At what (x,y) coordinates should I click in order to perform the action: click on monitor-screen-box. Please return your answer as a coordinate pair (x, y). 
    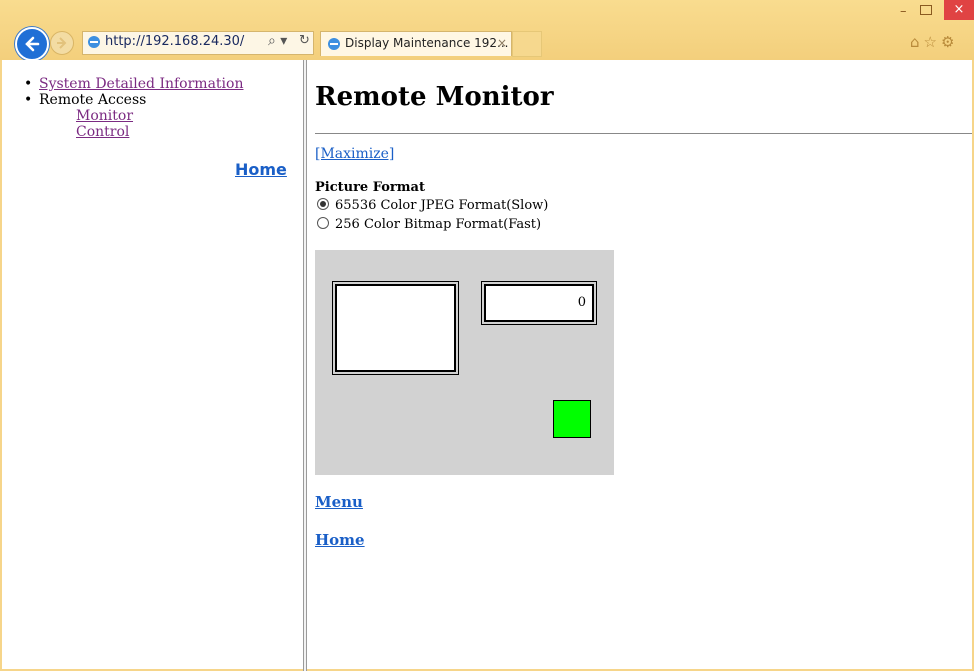
    Looking at the image, I should click on (395, 328).